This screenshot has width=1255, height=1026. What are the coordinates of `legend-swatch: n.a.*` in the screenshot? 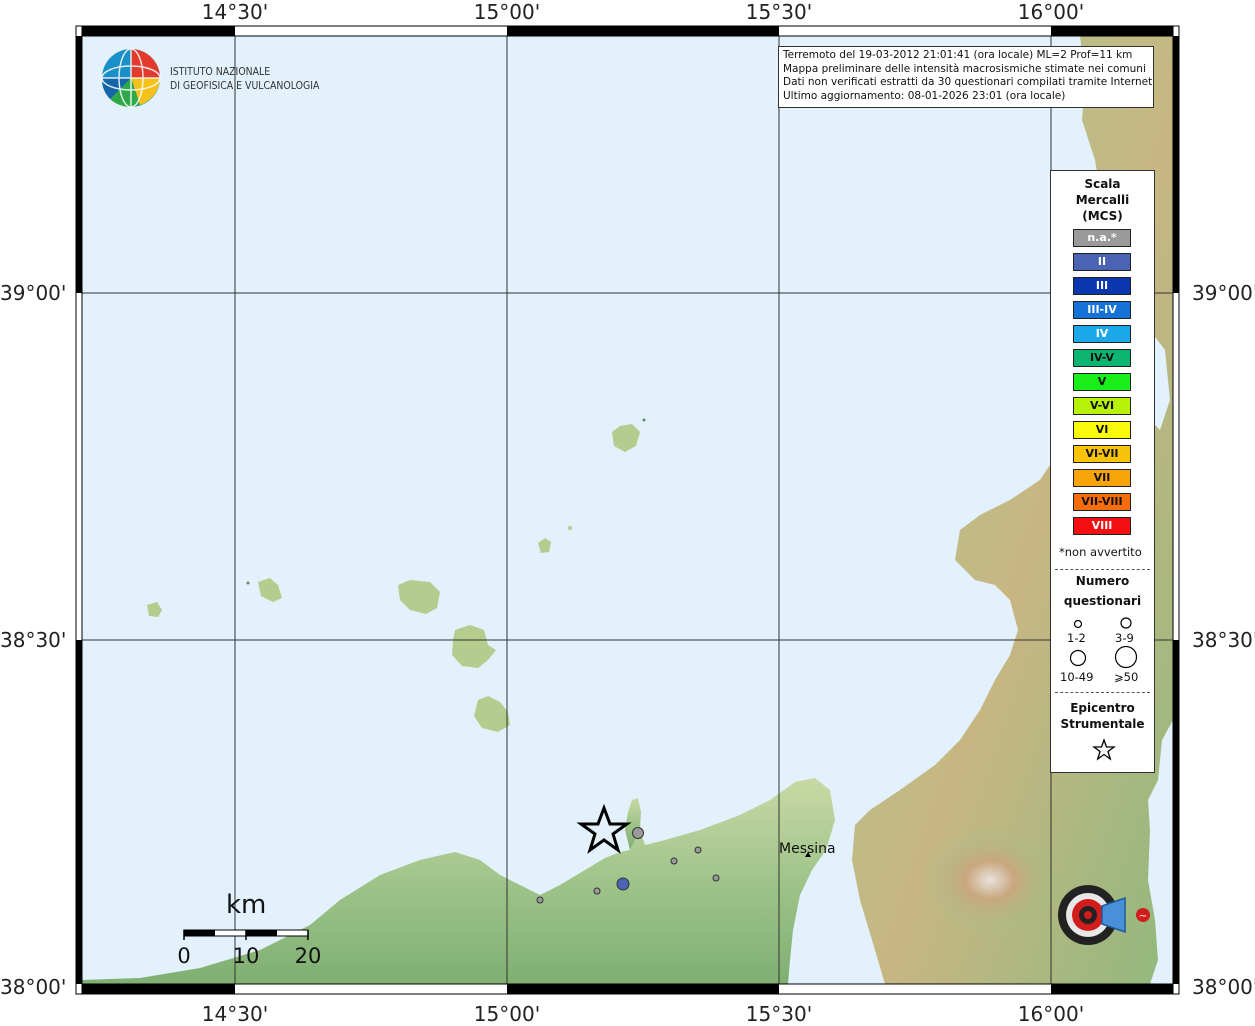 It's located at (1102, 238).